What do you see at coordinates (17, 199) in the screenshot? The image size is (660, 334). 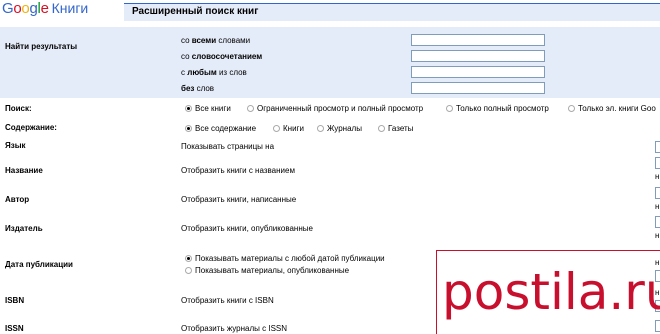 I see `author-label: Автор` at bounding box center [17, 199].